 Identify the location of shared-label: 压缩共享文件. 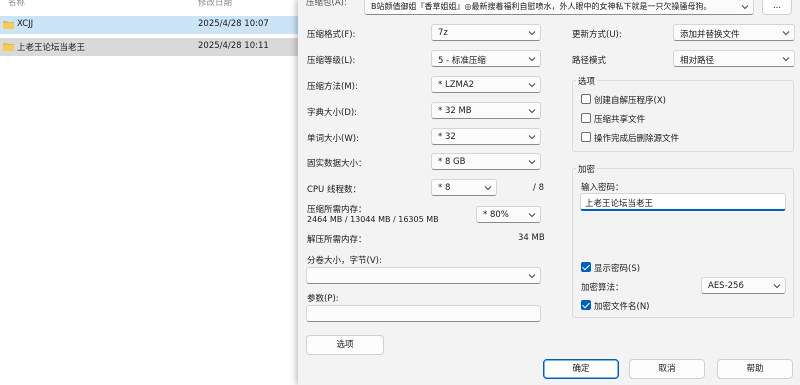
(620, 120).